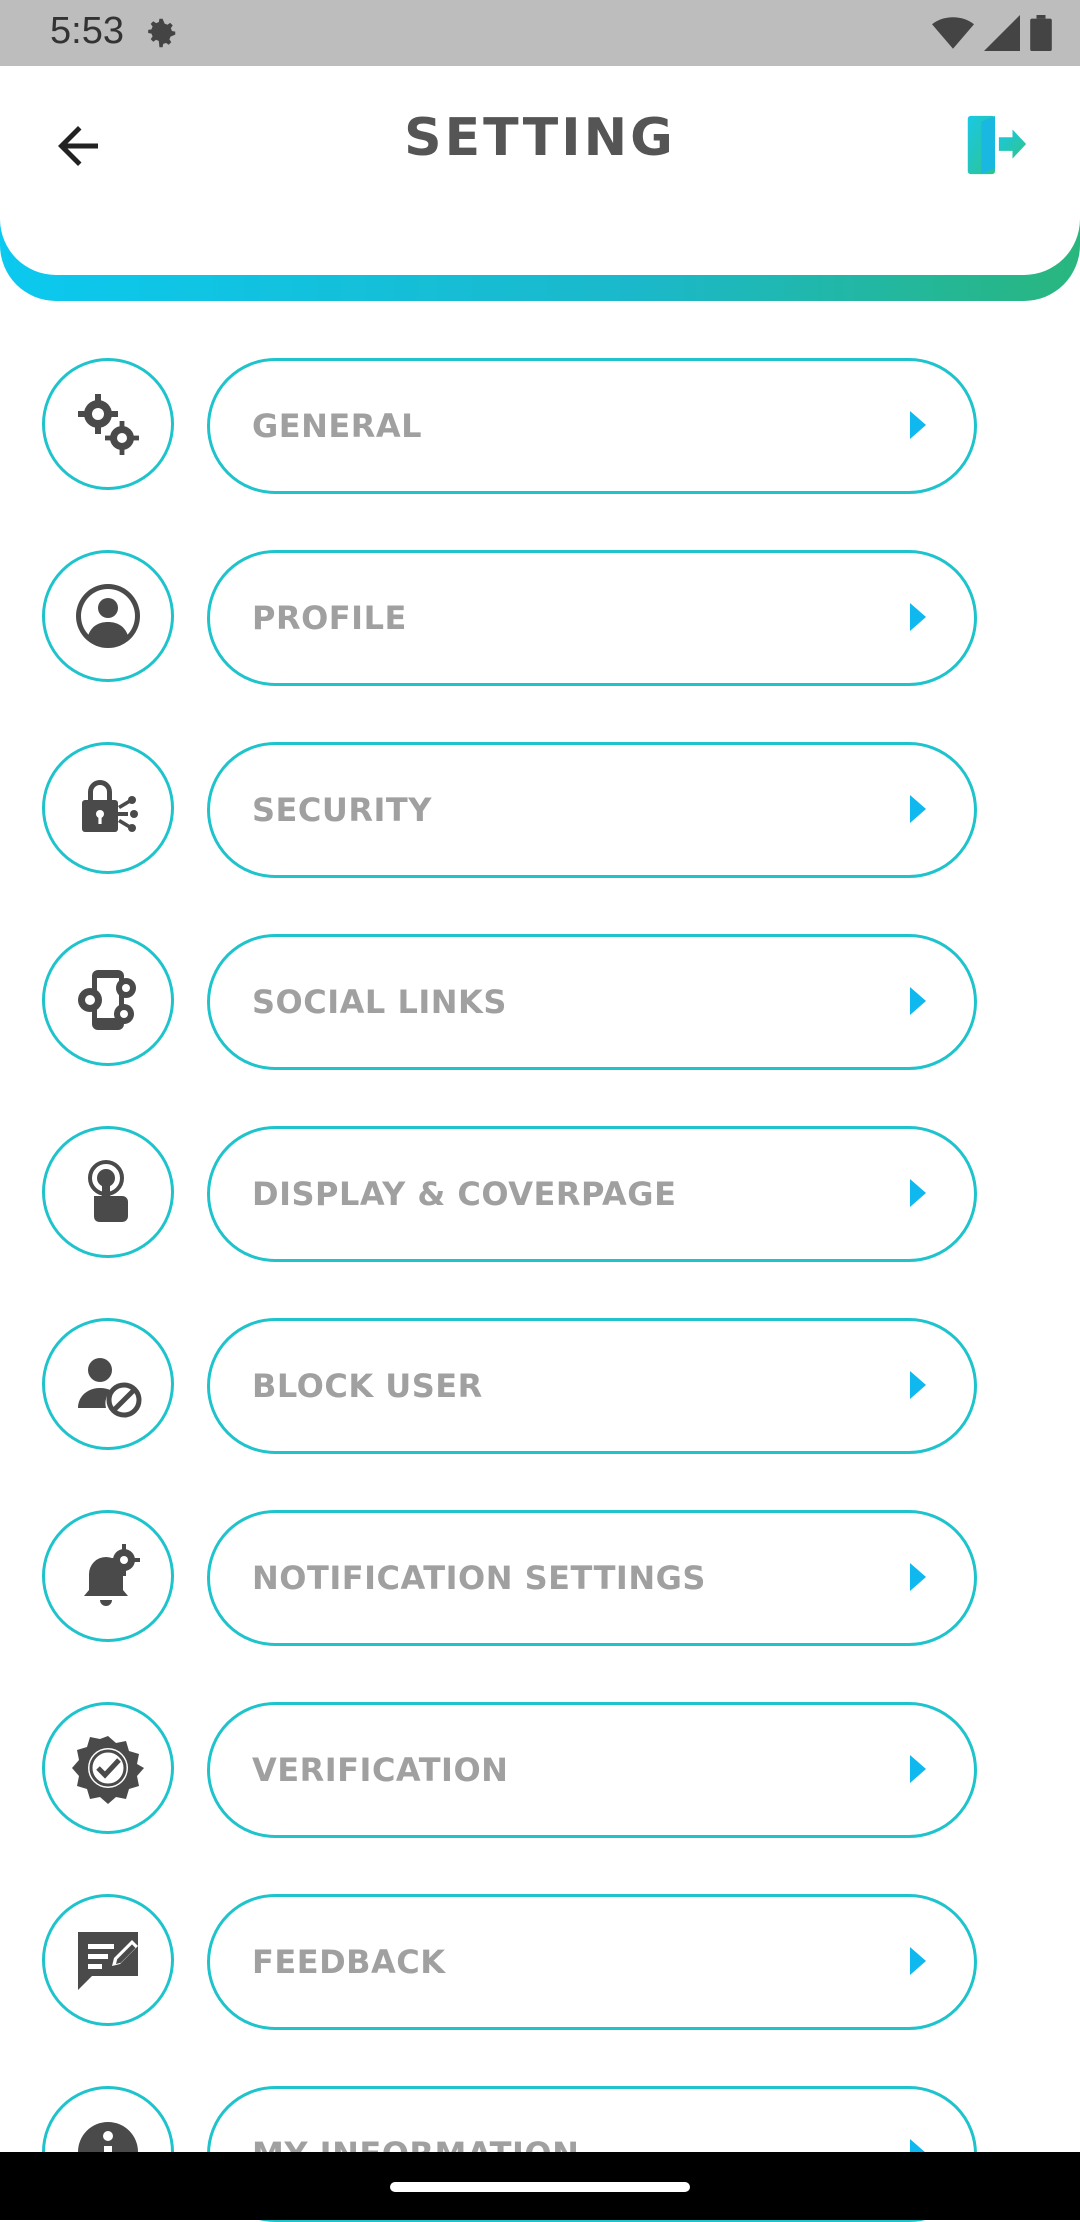  Describe the element at coordinates (479, 1578) in the screenshot. I see `notification-settings-label: NOTIFICATION SETTINGS` at that location.